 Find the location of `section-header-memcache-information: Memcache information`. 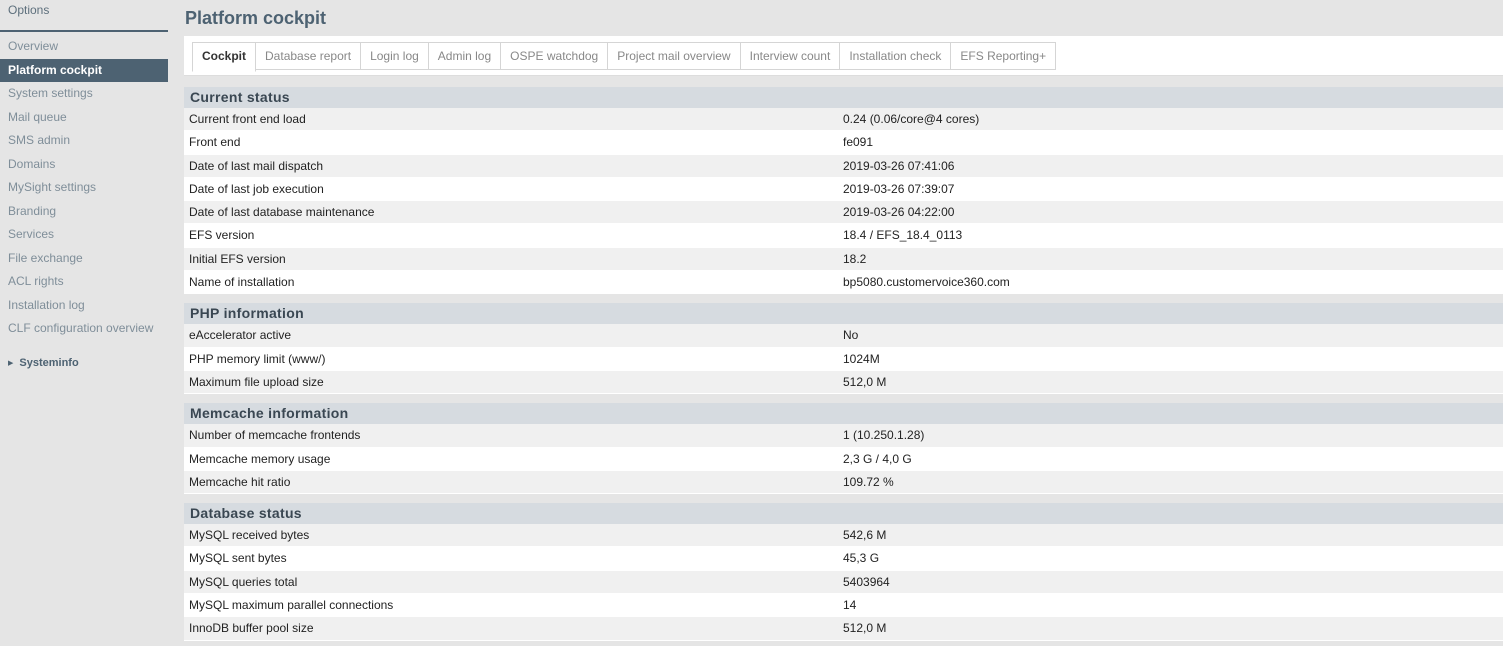

section-header-memcache-information: Memcache information is located at coordinates (843, 414).